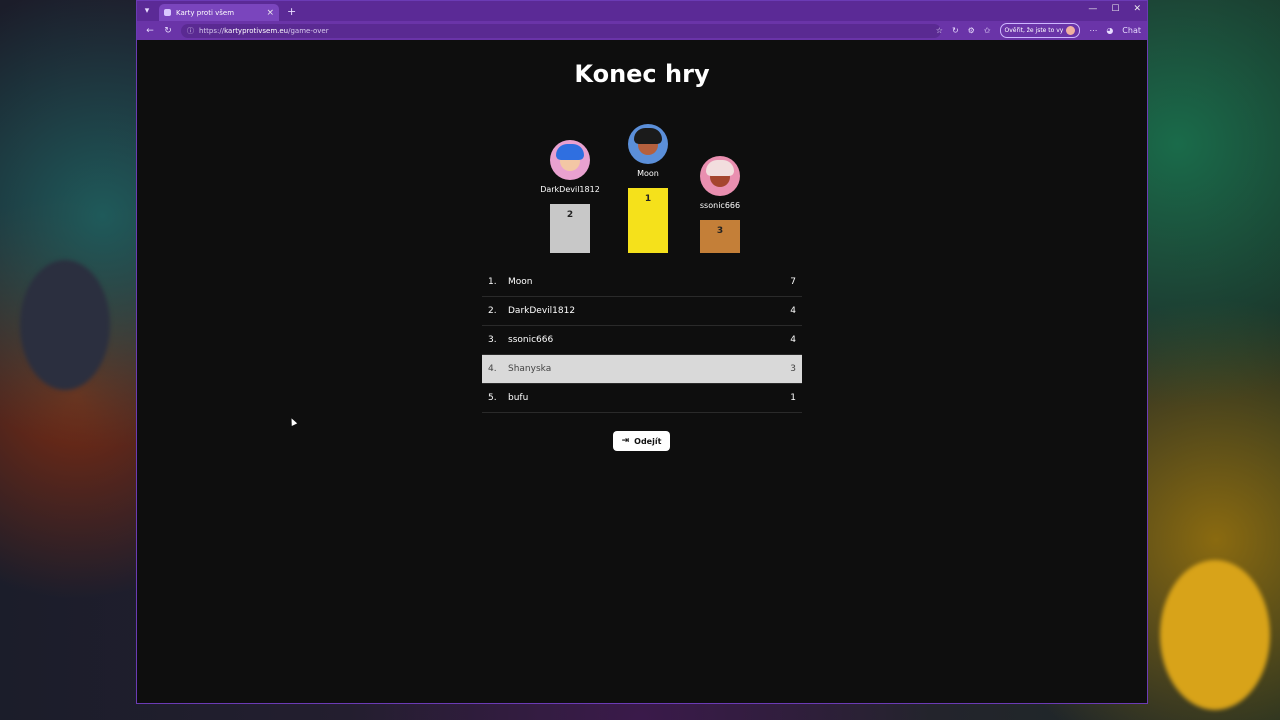  I want to click on podium-player-first: Moon, so click(648, 151).